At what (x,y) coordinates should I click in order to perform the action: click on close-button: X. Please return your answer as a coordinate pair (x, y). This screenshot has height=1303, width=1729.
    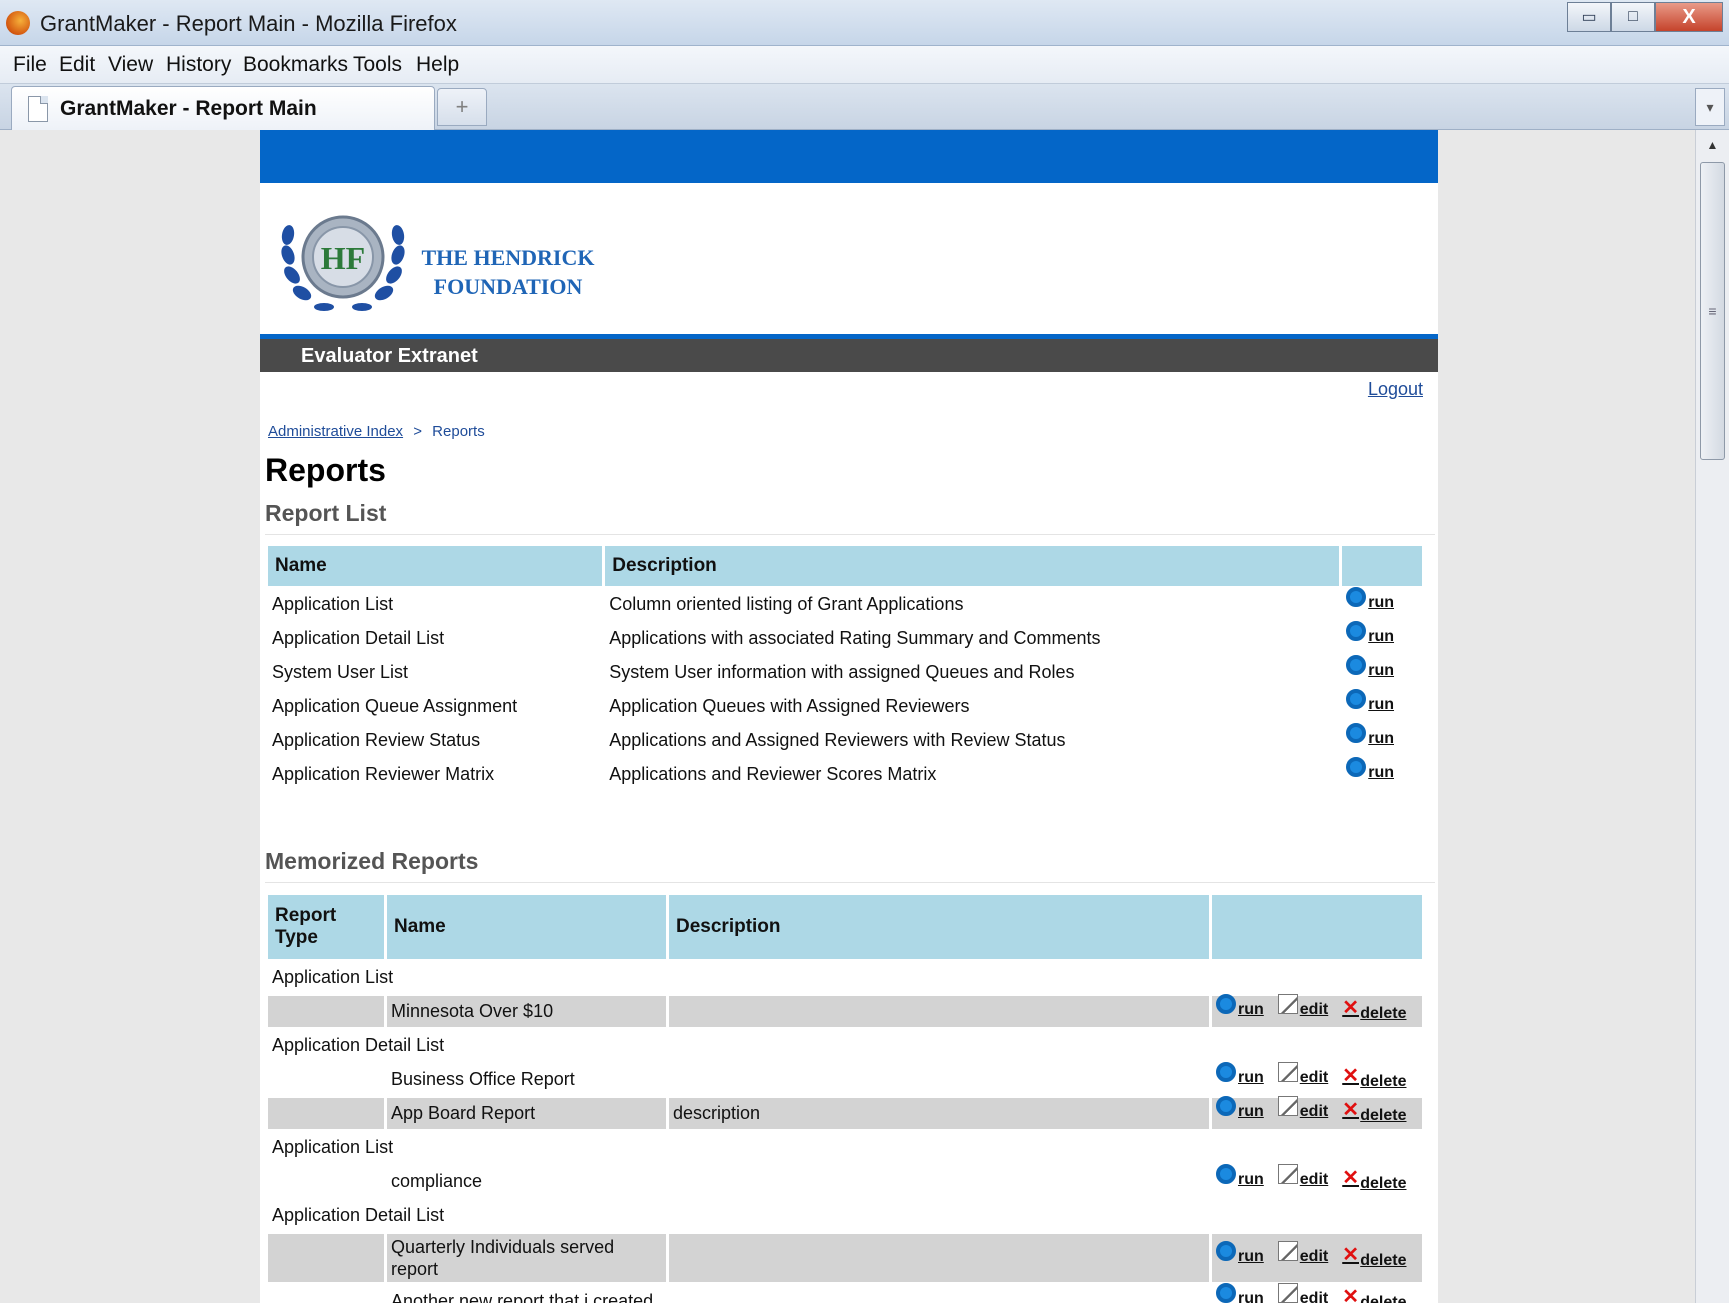
    Looking at the image, I should click on (1689, 17).